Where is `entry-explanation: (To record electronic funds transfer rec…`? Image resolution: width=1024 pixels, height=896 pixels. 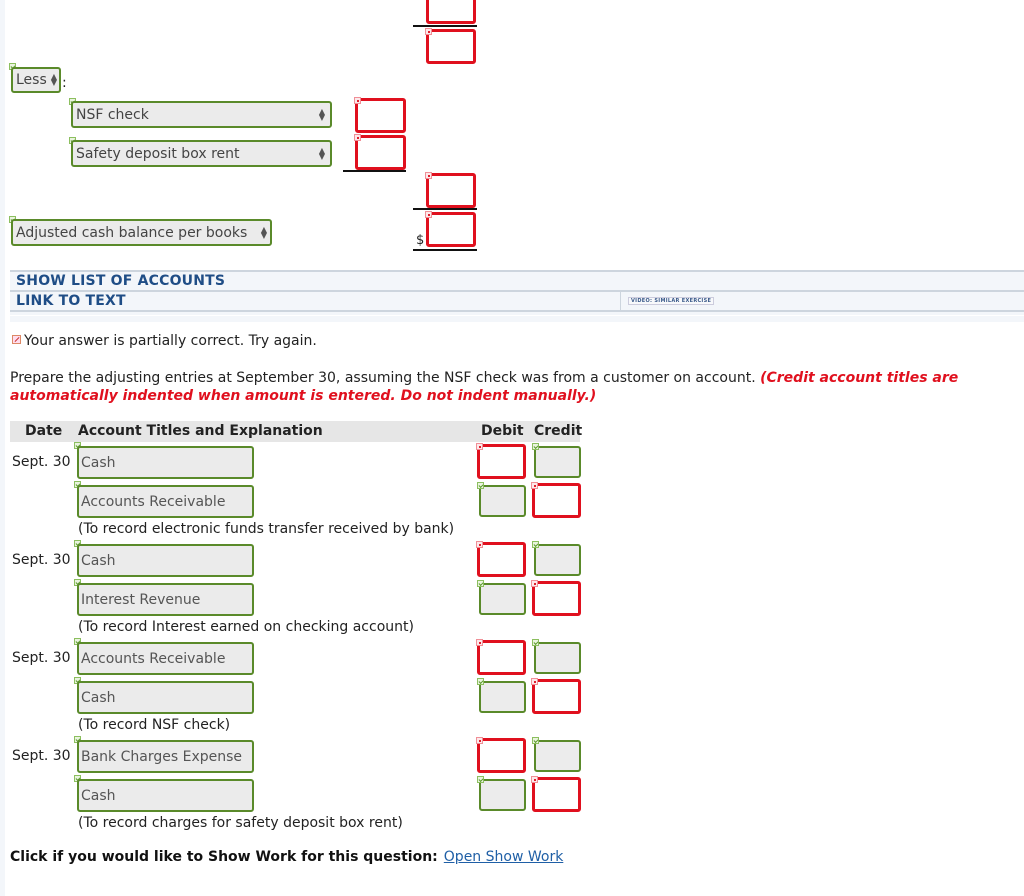
entry-explanation: (To record electronic funds transfer rec… is located at coordinates (266, 529).